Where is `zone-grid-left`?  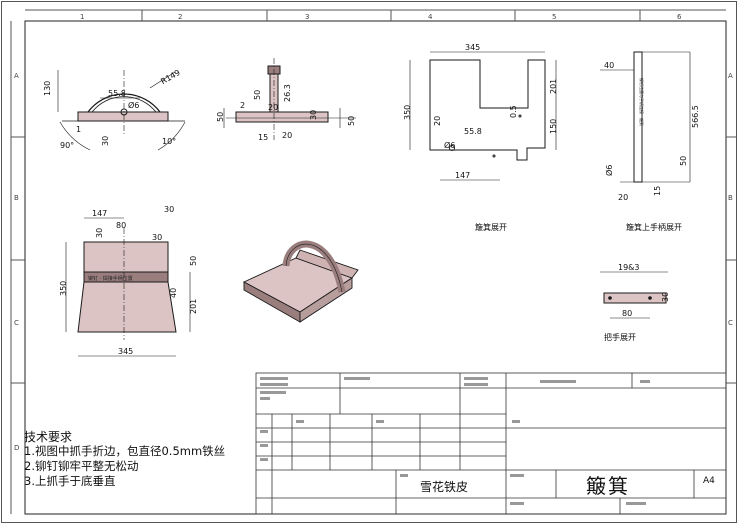
zone-grid-left is located at coordinates (17, 267).